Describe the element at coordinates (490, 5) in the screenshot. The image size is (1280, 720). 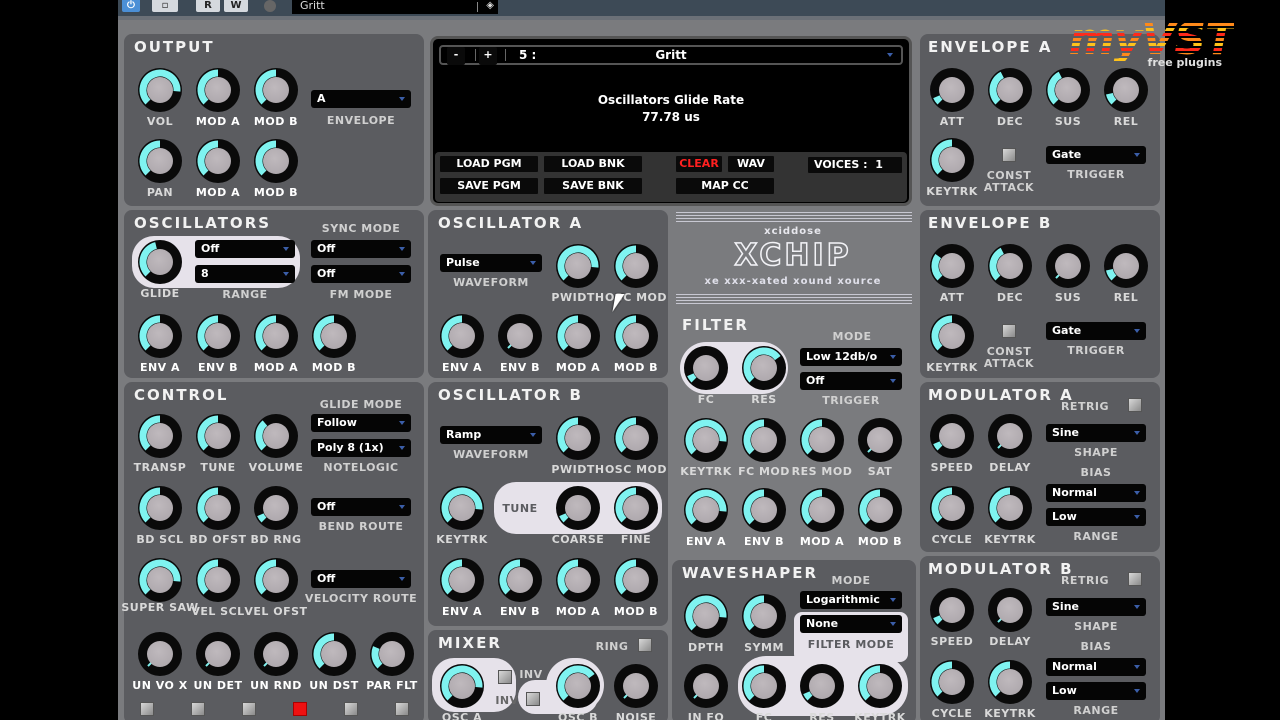
I see `preset-menu-icon: ◈` at that location.